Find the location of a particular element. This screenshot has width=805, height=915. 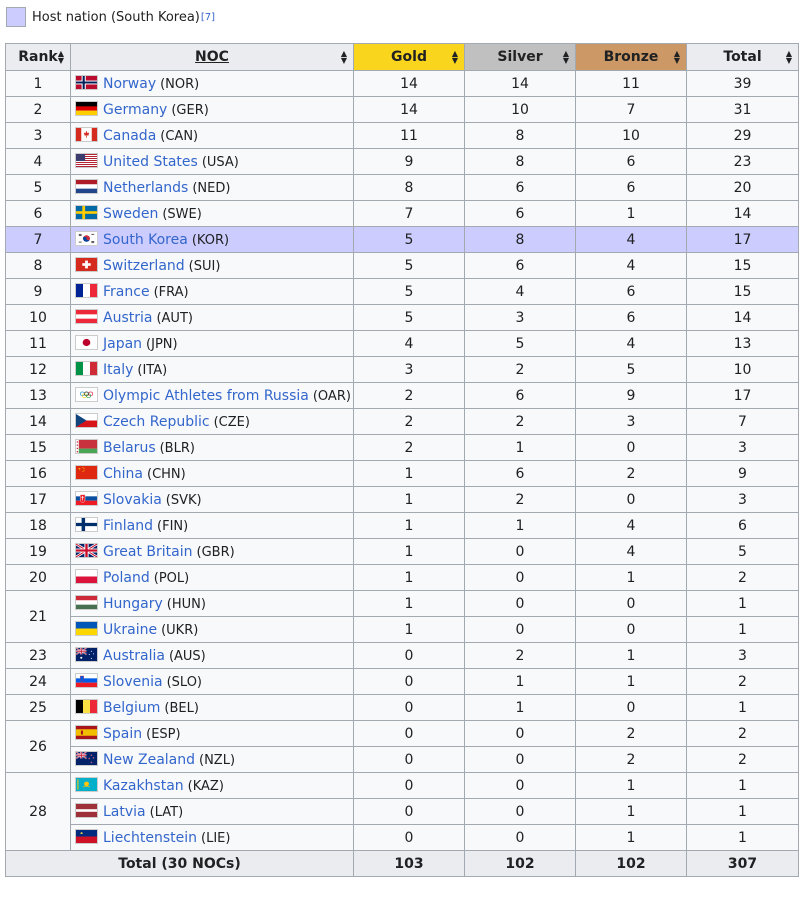

slovenia-flag-icon is located at coordinates (86, 680).